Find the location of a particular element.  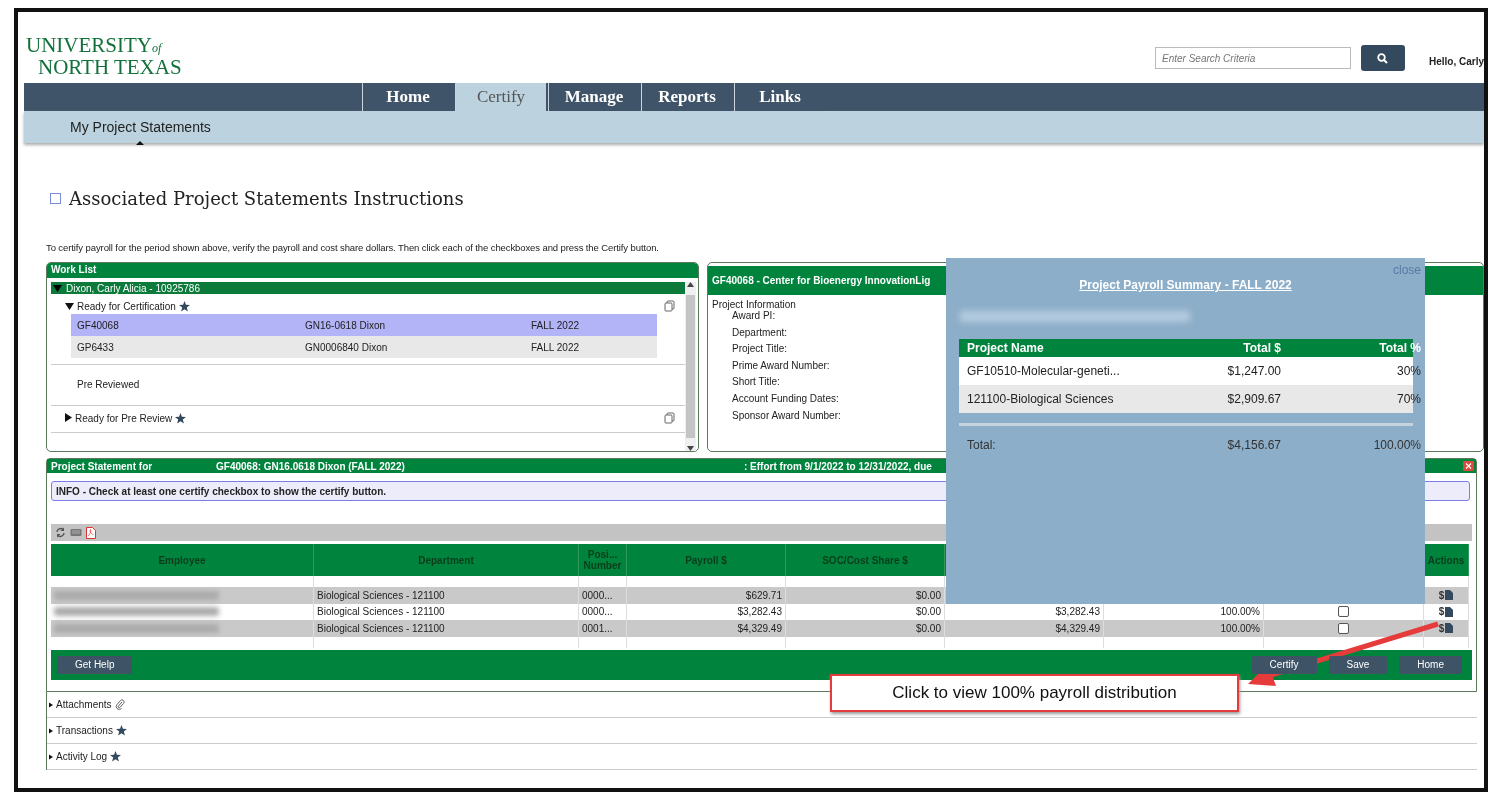

refresh-icon is located at coordinates (60, 532).